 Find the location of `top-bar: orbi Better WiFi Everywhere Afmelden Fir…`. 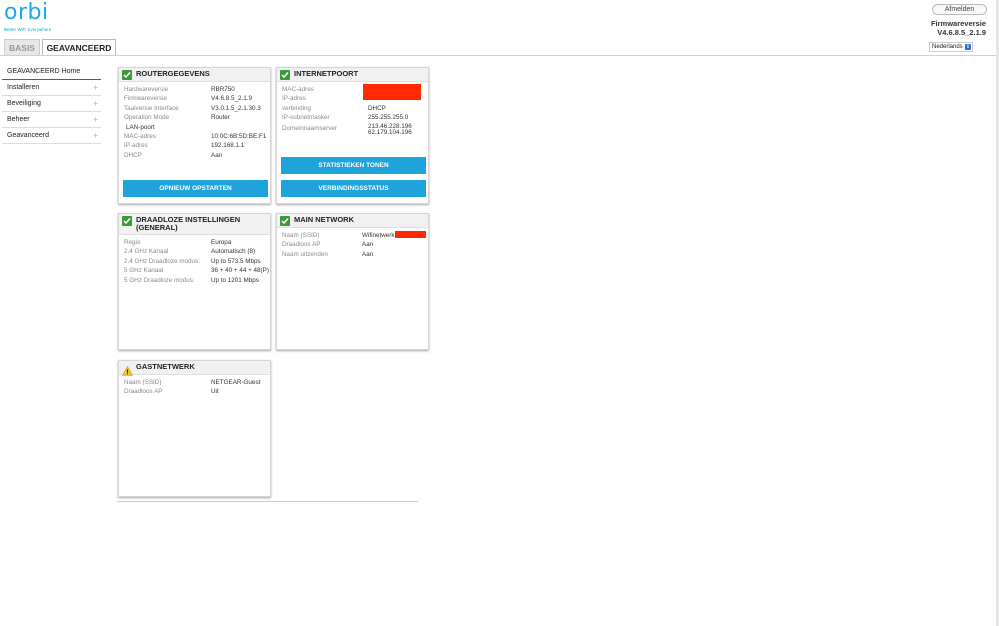

top-bar: orbi Better WiFi Everywhere Afmelden Fir… is located at coordinates (499, 28).